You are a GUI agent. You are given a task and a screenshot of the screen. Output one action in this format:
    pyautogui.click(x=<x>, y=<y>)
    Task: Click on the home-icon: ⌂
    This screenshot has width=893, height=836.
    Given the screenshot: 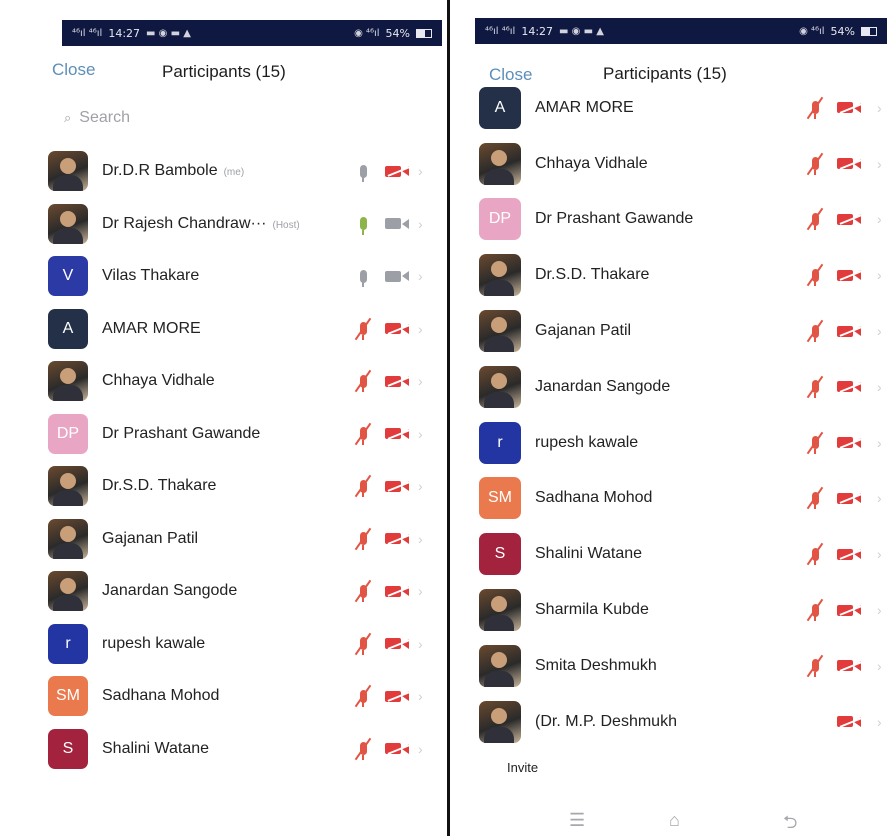 What is the action you would take?
    pyautogui.click(x=674, y=820)
    